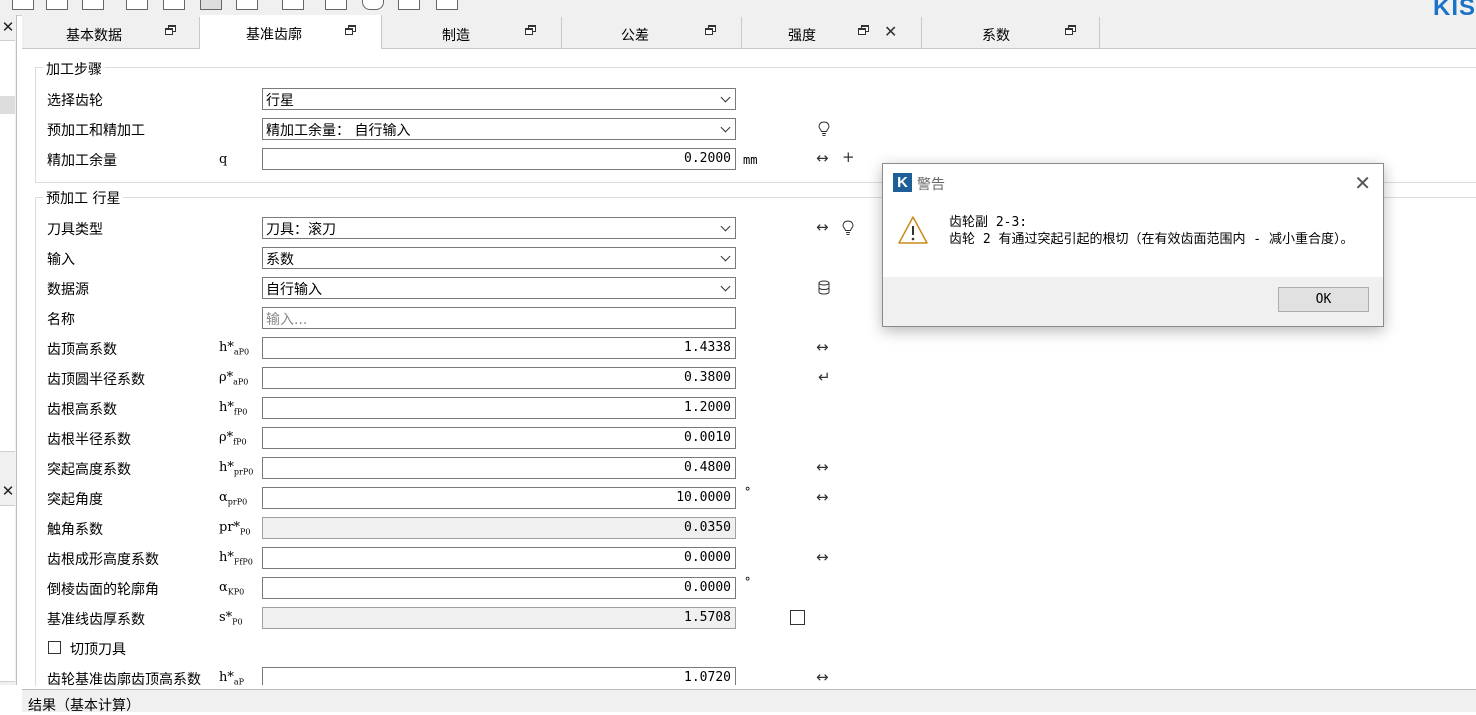  What do you see at coordinates (96, 620) in the screenshot?
I see `field-label: 基准线齿厚系数` at bounding box center [96, 620].